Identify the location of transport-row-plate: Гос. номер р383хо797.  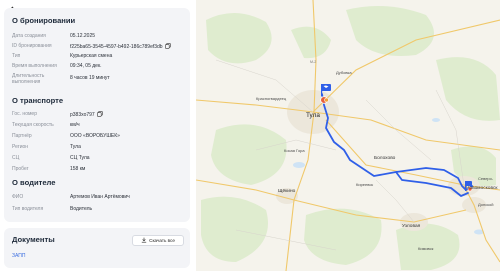
(99, 115).